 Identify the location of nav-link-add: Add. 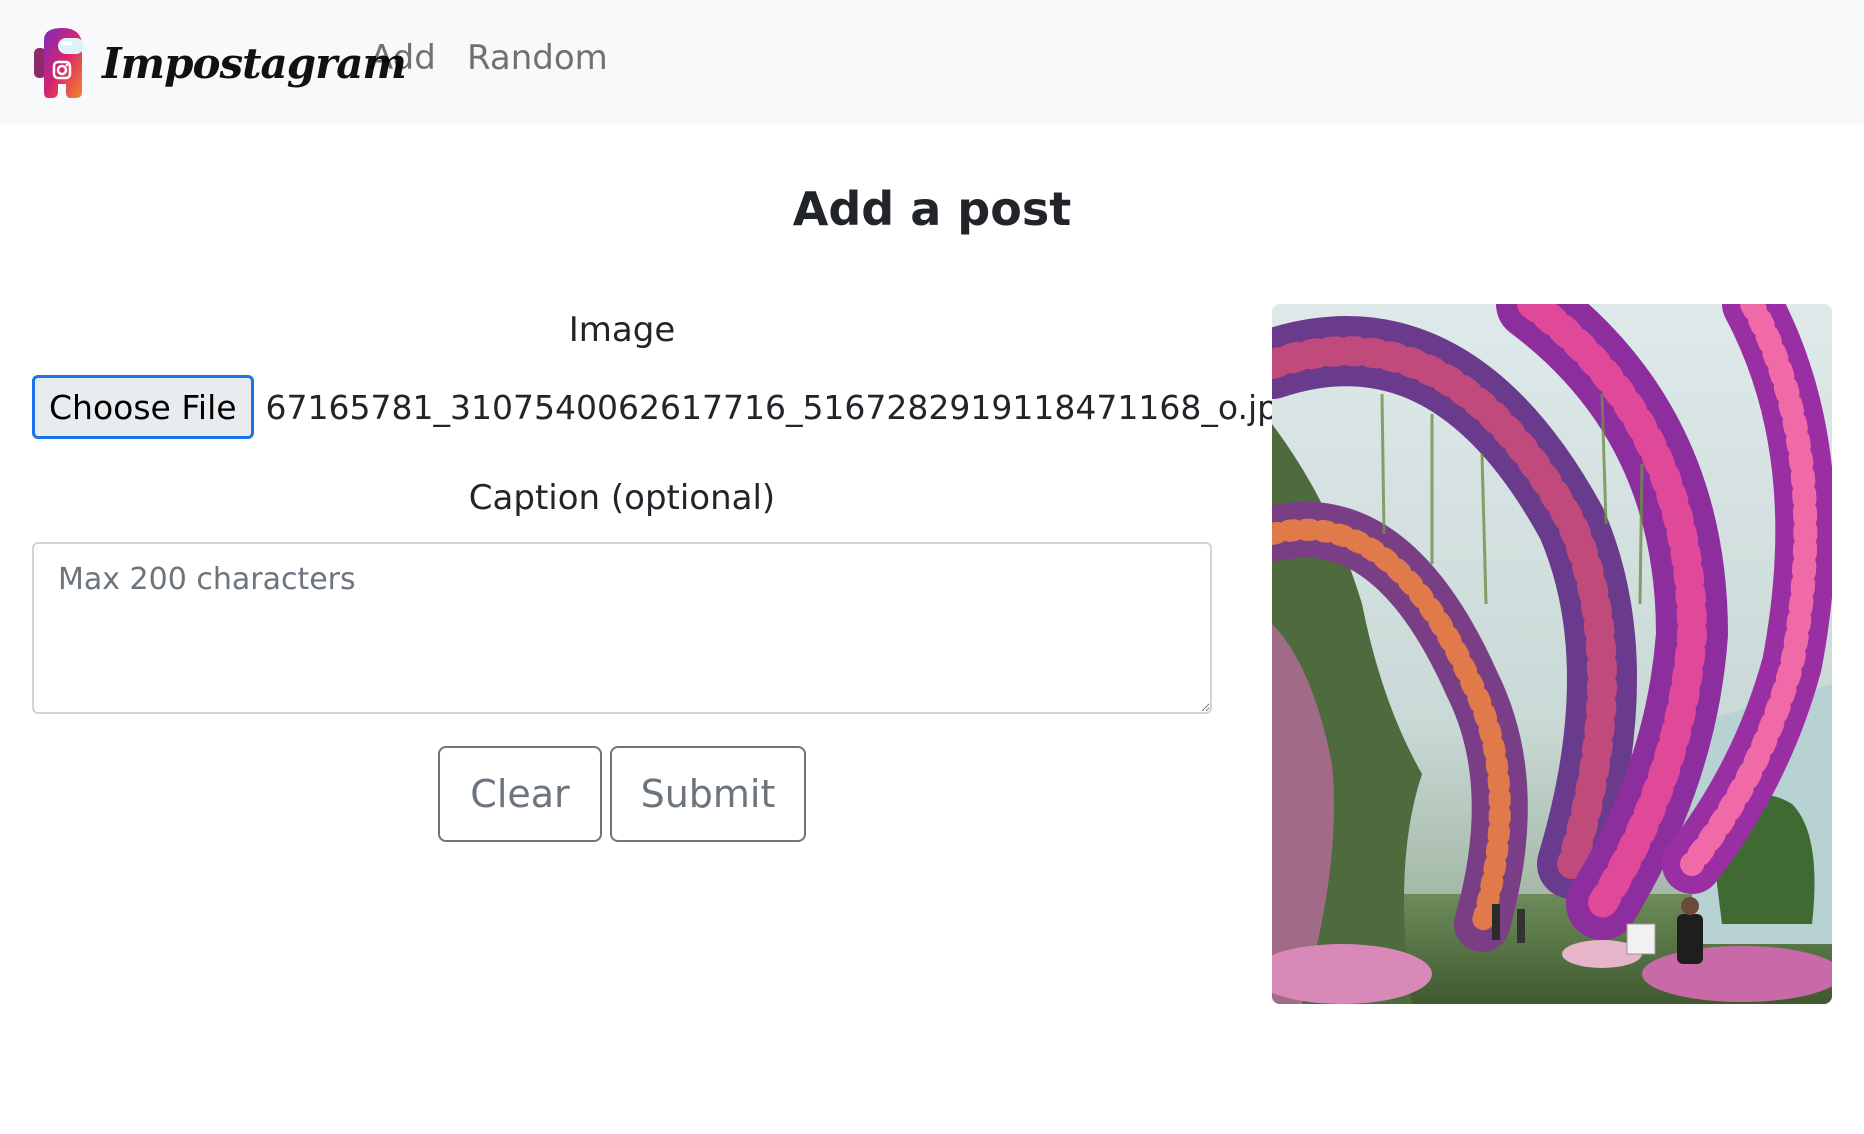
(403, 58).